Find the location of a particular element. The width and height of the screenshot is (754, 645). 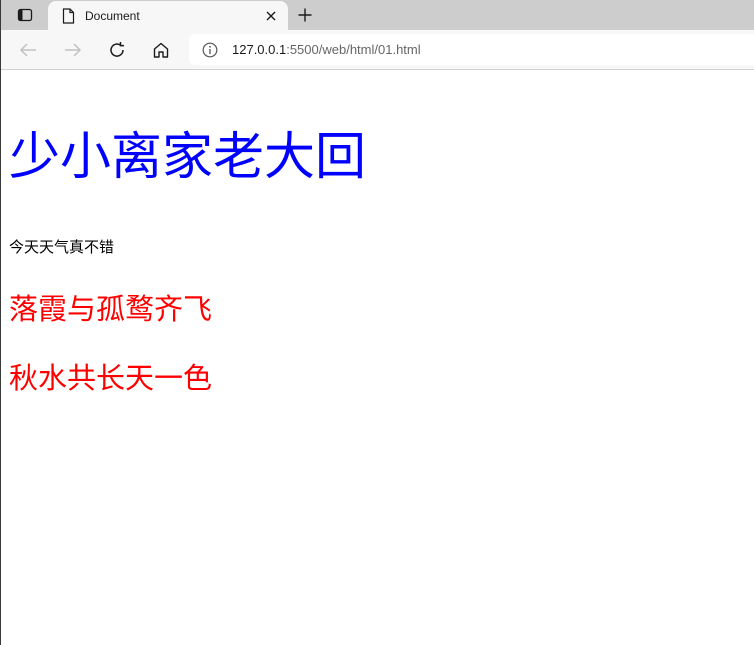

info-icon is located at coordinates (210, 50).